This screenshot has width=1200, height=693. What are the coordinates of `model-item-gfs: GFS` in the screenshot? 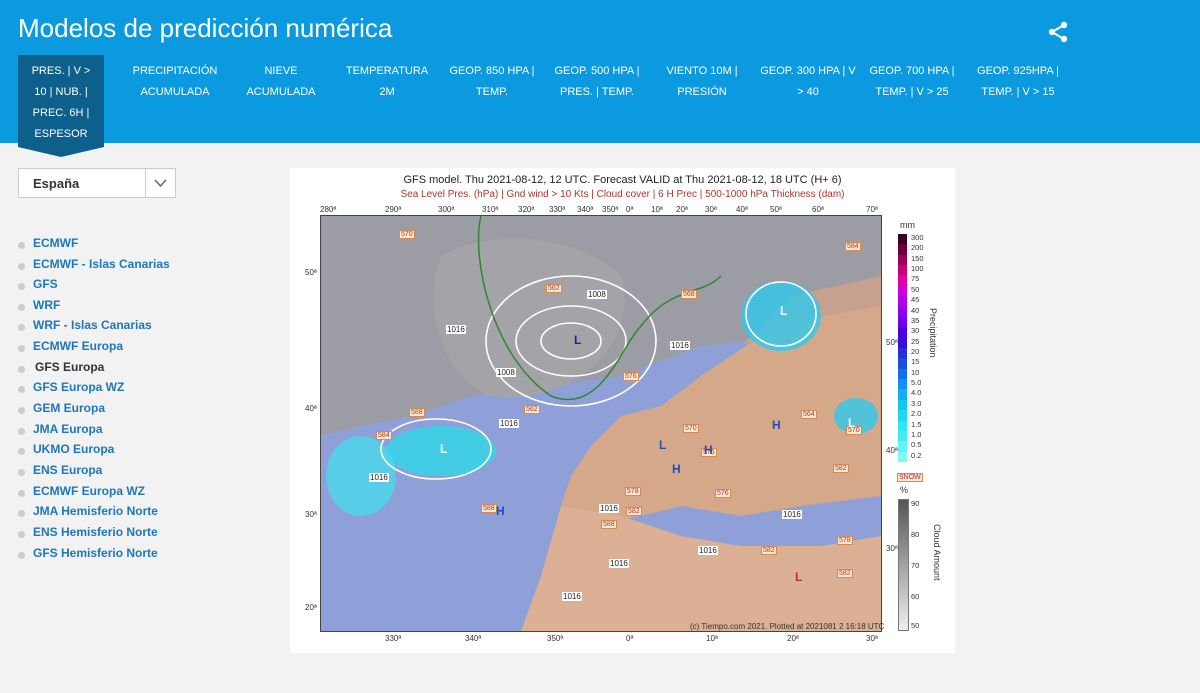 It's located at (108, 286).